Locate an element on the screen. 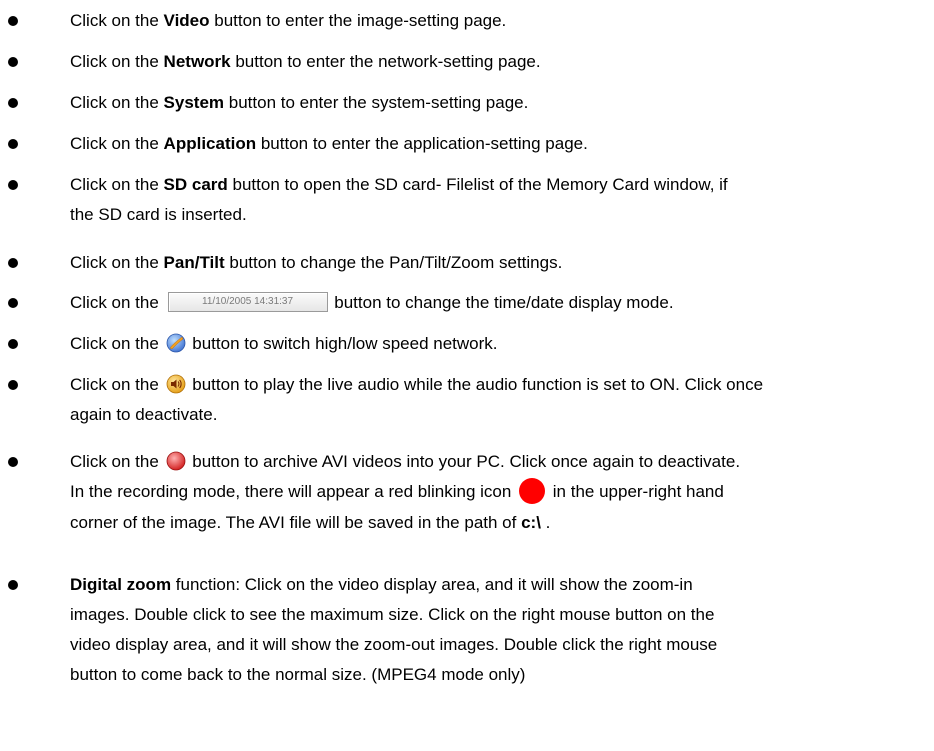 This screenshot has width=934, height=751. item-bold-term: System is located at coordinates (194, 102).